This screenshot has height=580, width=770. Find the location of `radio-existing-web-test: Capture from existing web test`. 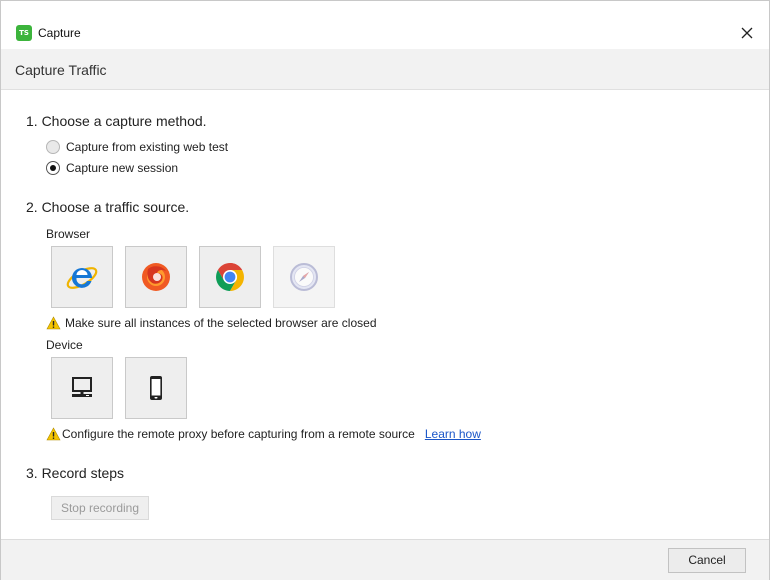

radio-existing-web-test: Capture from existing web test is located at coordinates (137, 147).